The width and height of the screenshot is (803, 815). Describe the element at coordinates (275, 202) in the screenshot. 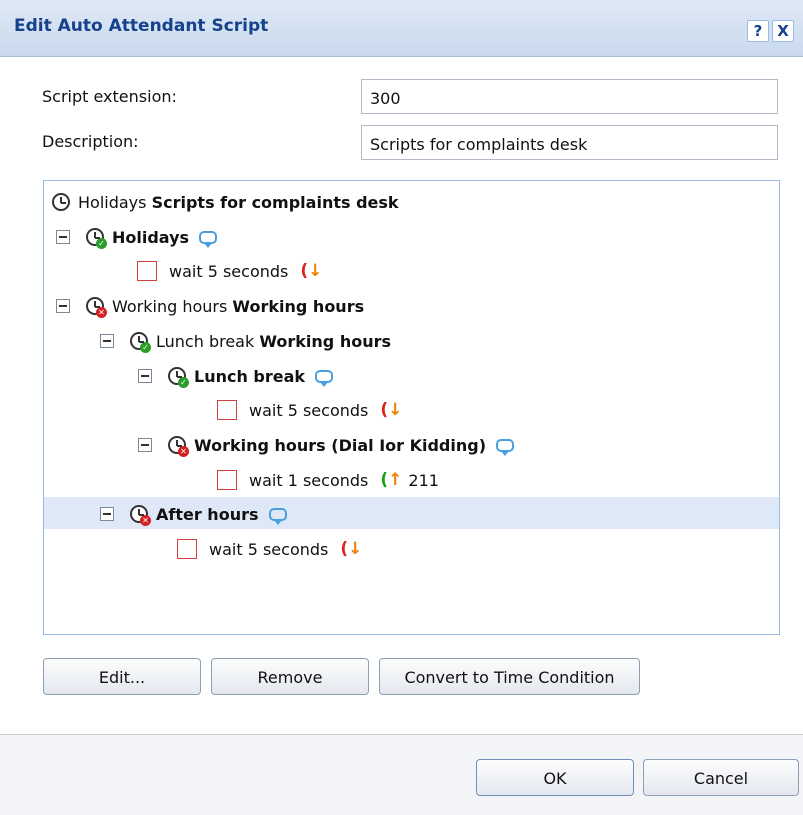

I see `root-title: Scripts for complaints desk` at that location.